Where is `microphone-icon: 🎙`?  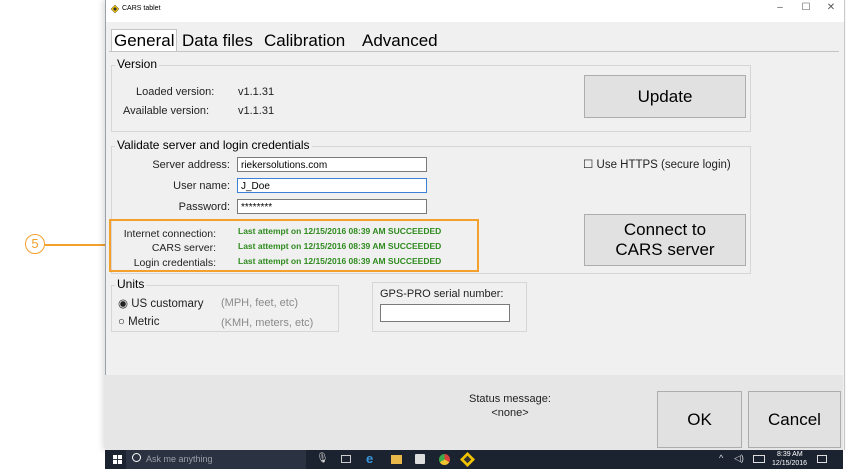
microphone-icon: 🎙 is located at coordinates (322, 458).